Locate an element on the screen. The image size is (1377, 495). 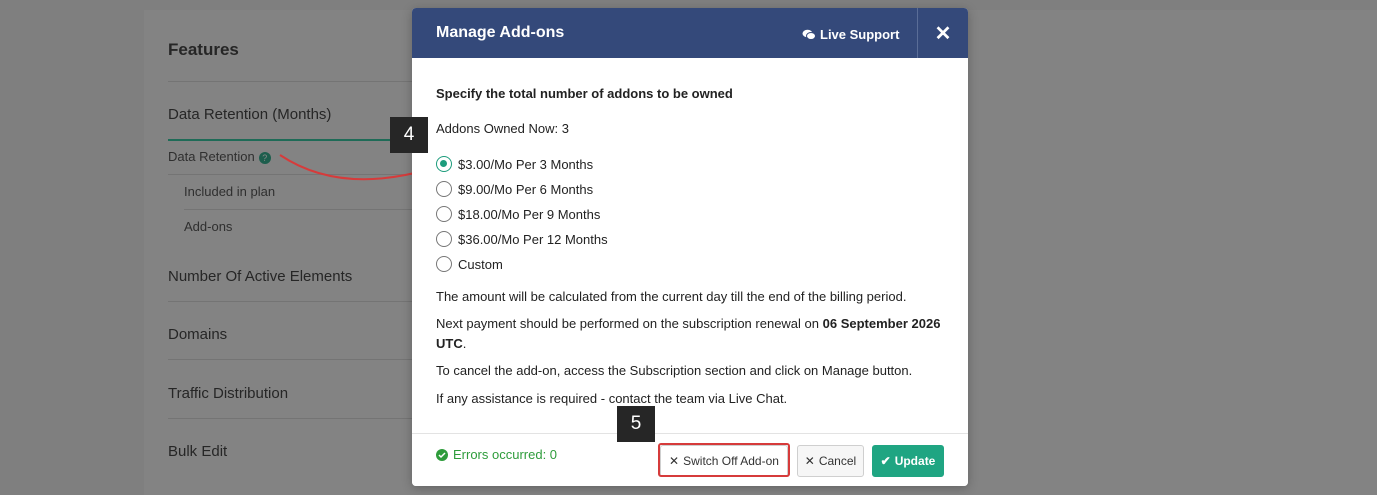
option-label: $18.00/Mo Per 9 Months is located at coordinates (529, 214).